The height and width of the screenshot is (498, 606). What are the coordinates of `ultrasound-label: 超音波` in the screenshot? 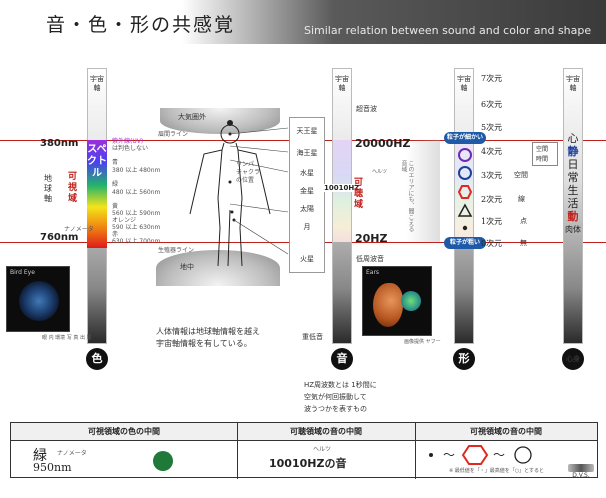 It's located at (366, 109).